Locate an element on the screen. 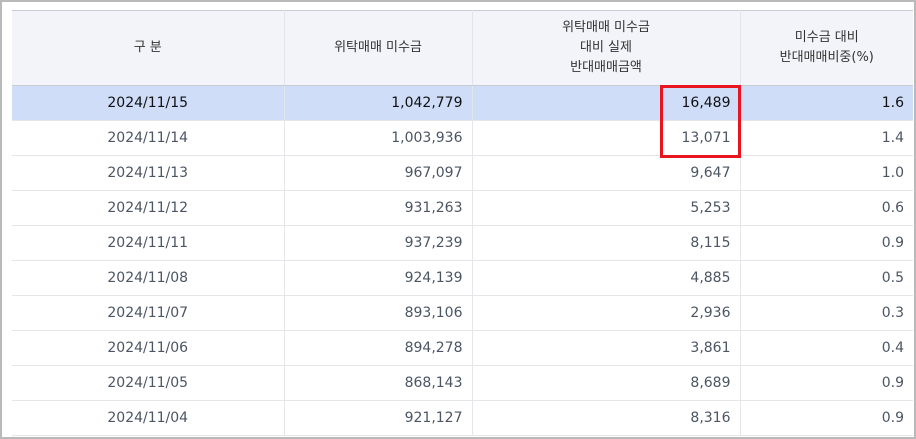 The width and height of the screenshot is (916, 439). header-ratio-line-1: 미수금 대비 is located at coordinates (826, 37).